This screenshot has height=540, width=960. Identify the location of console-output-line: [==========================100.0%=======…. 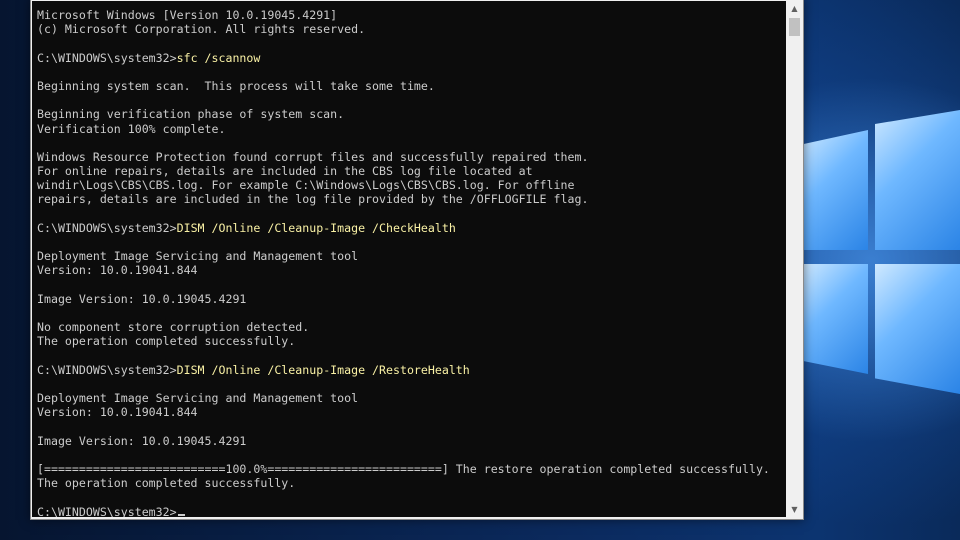
(403, 469).